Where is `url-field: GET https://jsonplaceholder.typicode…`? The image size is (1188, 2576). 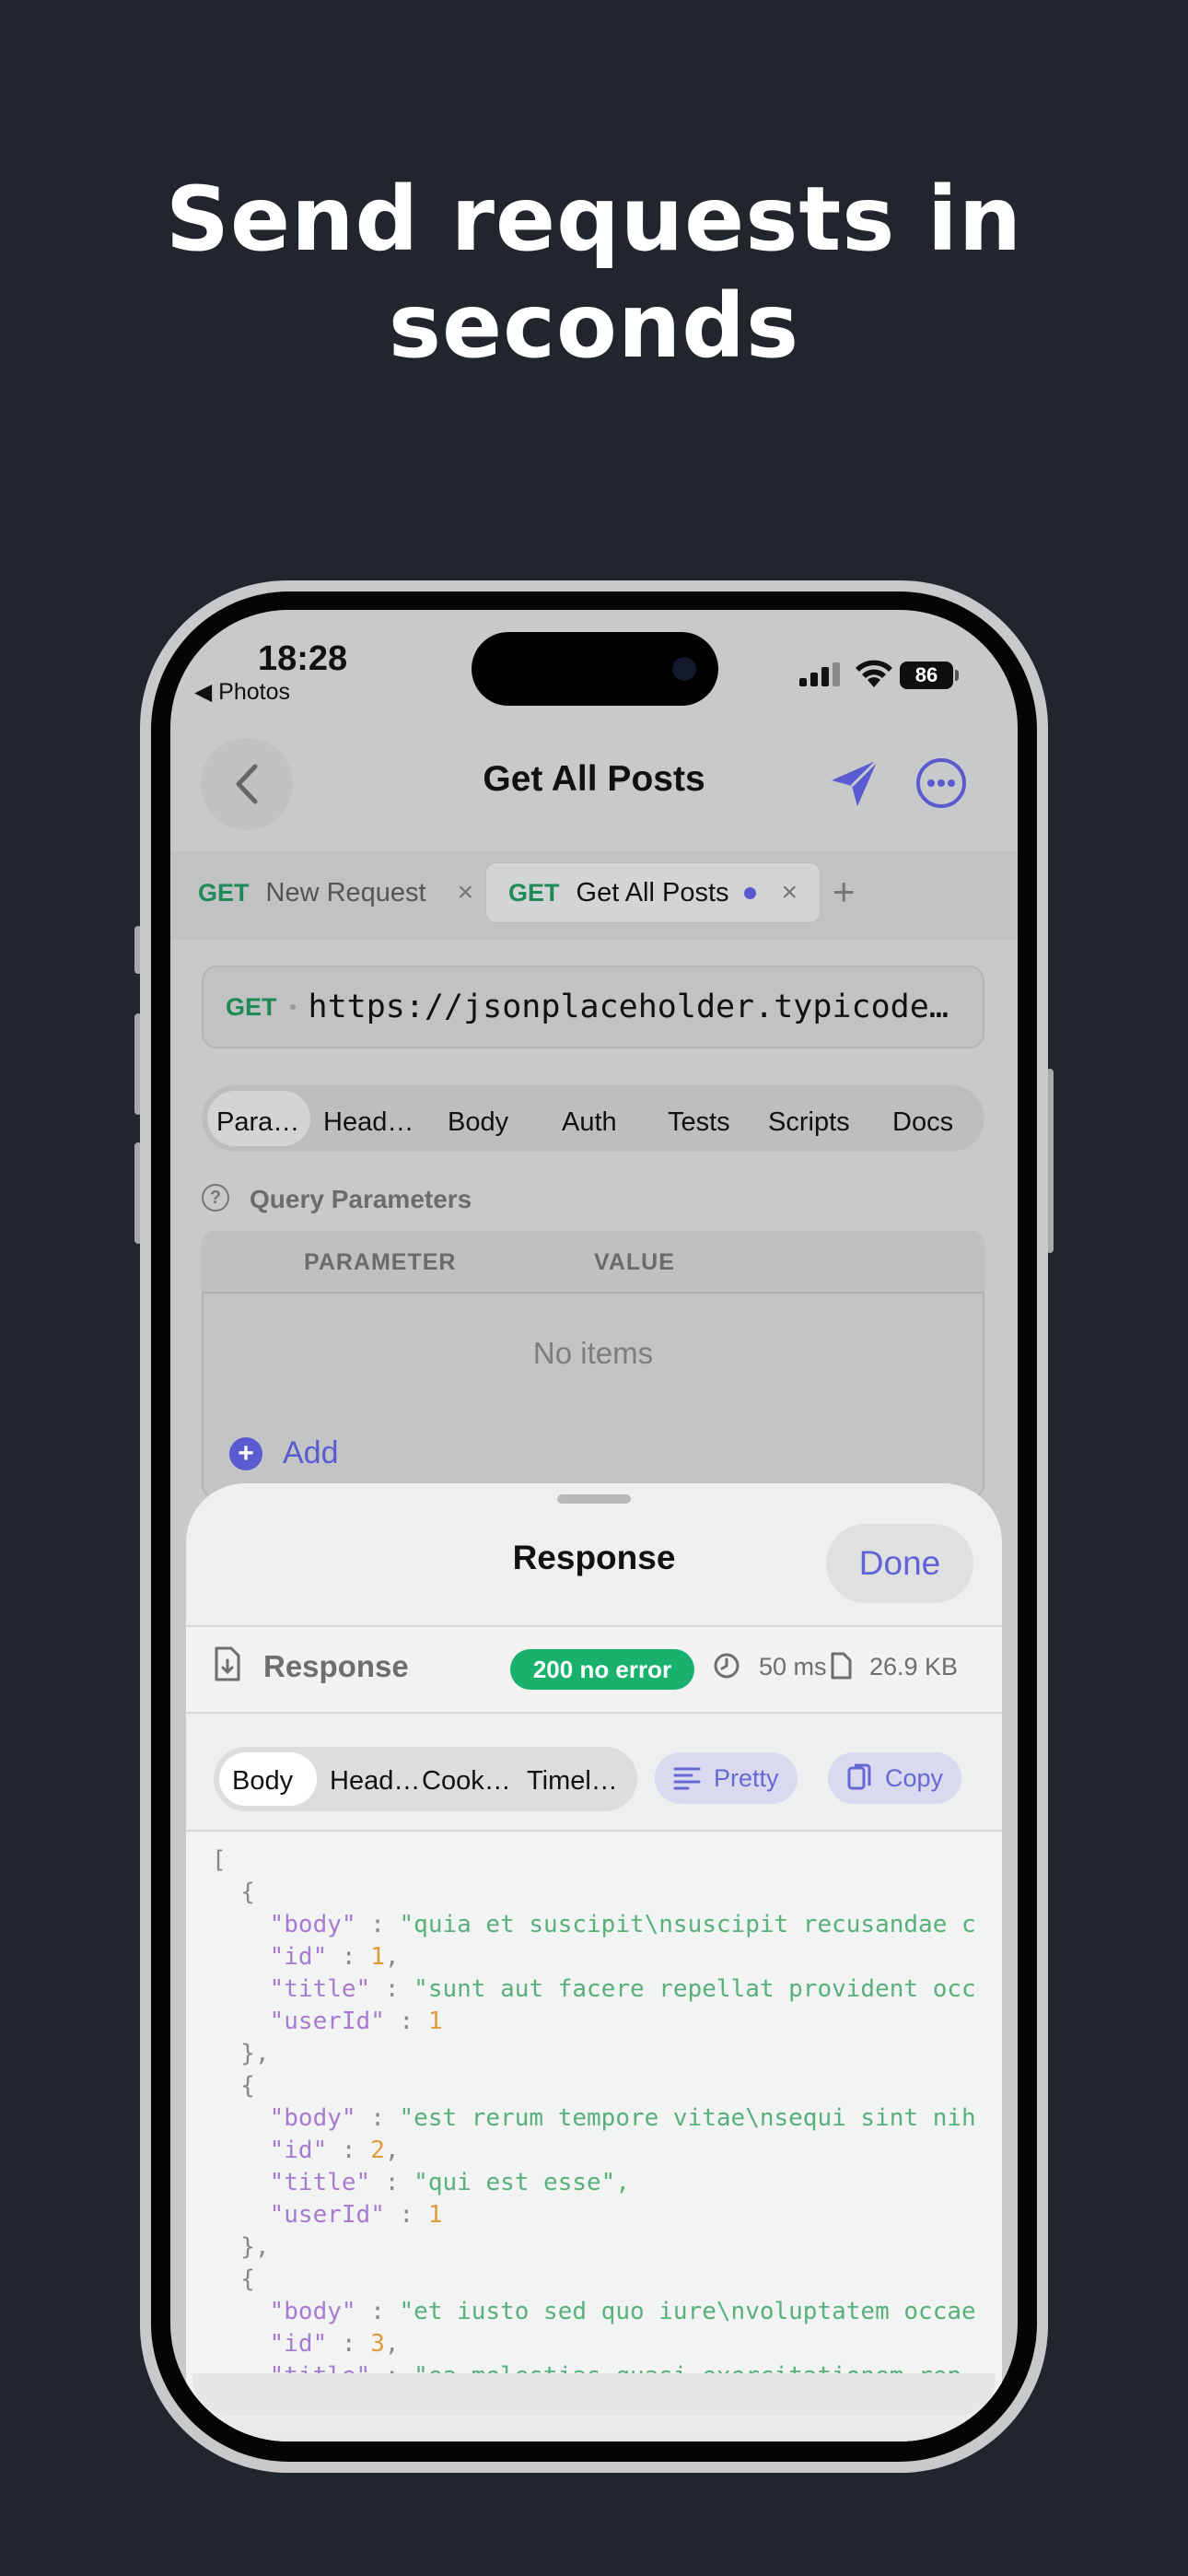 url-field: GET https://jsonplaceholder.typicode… is located at coordinates (593, 1007).